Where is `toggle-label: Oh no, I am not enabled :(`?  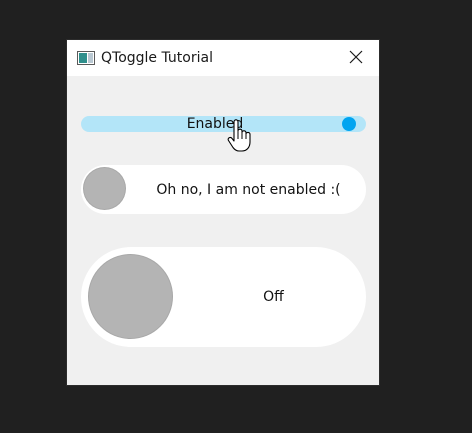 toggle-label: Oh no, I am not enabled :( is located at coordinates (248, 189).